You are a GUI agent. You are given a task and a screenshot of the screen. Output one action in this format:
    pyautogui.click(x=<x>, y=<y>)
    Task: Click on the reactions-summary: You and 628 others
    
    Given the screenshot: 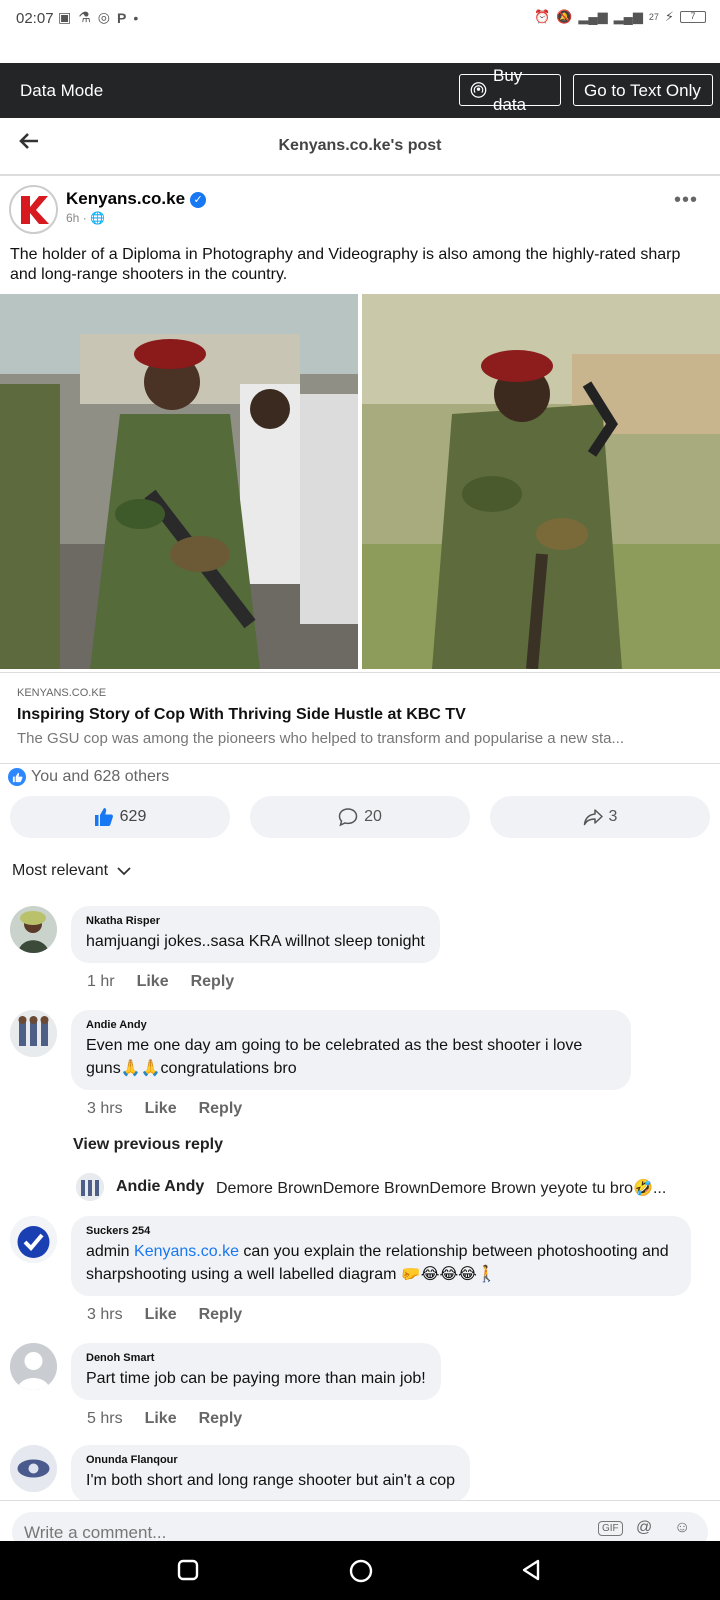 What is the action you would take?
    pyautogui.click(x=88, y=777)
    